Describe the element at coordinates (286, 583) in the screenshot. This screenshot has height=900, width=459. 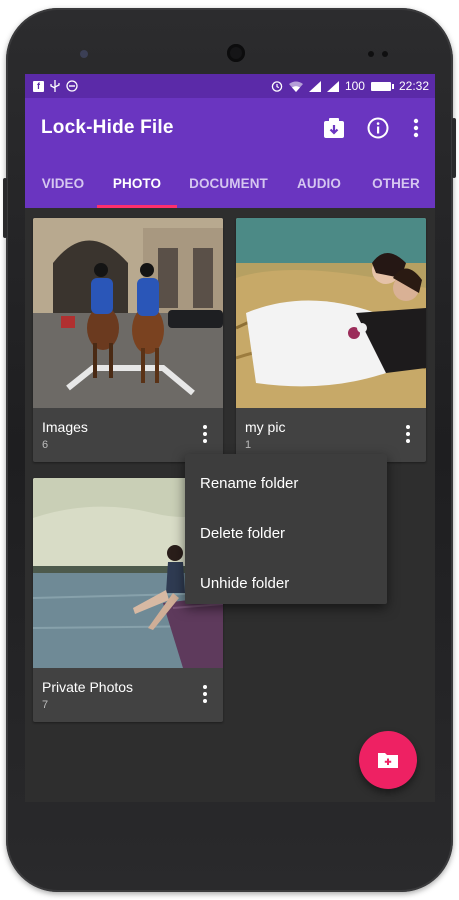
I see `menu-item-unhide-folder: Unhide folder` at that location.